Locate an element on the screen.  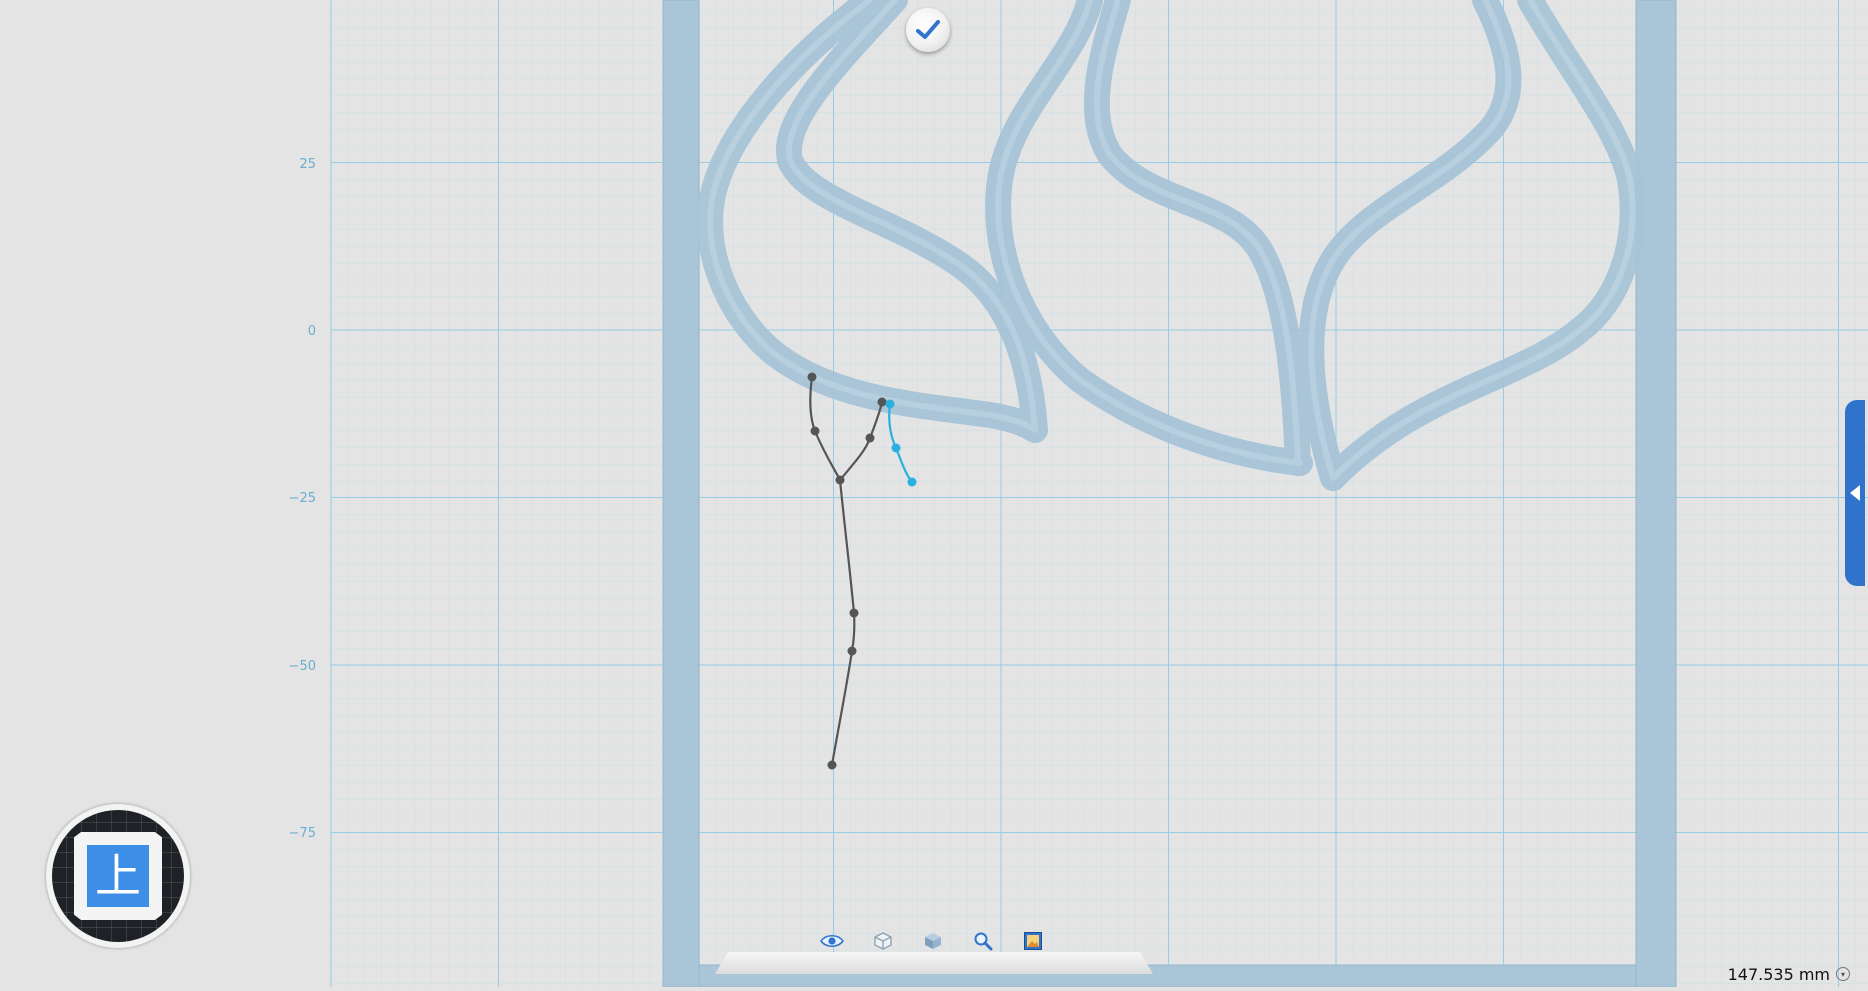
image-render-icon is located at coordinates (1033, 941).